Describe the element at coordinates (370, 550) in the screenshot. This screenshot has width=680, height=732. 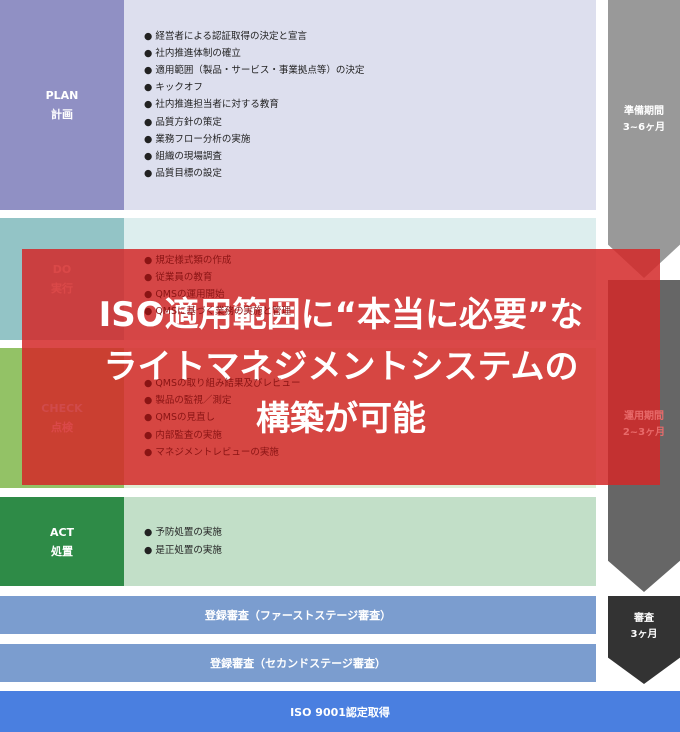
I see `list-item: 是正処置の実施` at that location.